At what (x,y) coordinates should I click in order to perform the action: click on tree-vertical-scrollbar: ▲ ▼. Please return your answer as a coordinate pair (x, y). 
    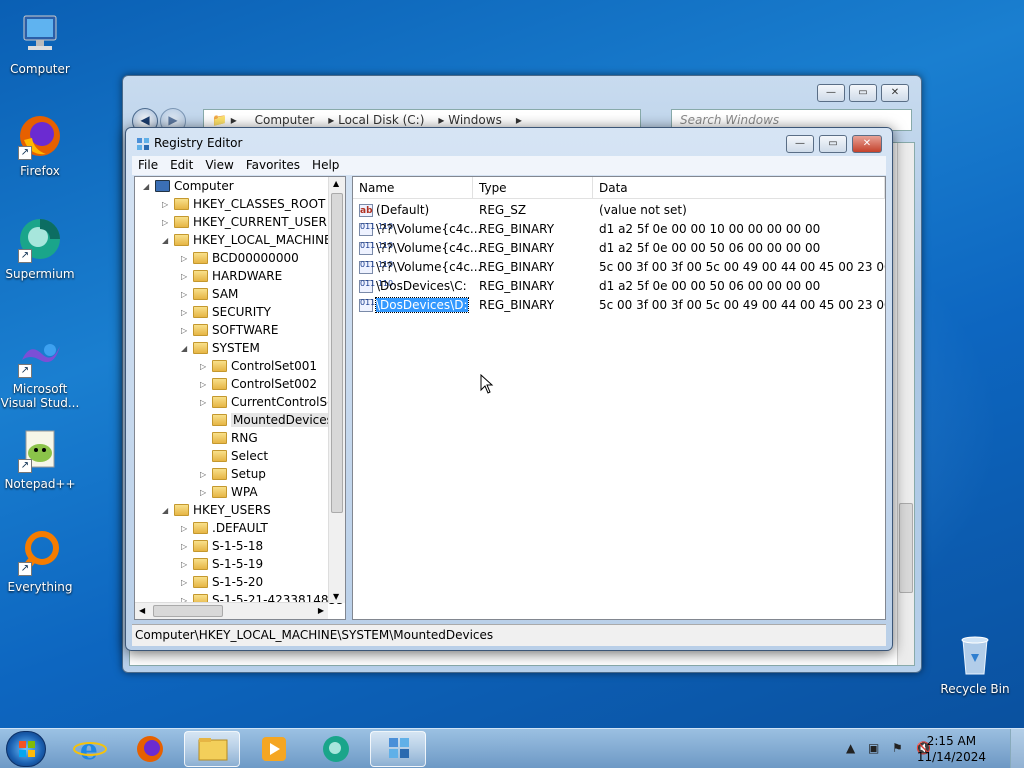
    Looking at the image, I should click on (336, 390).